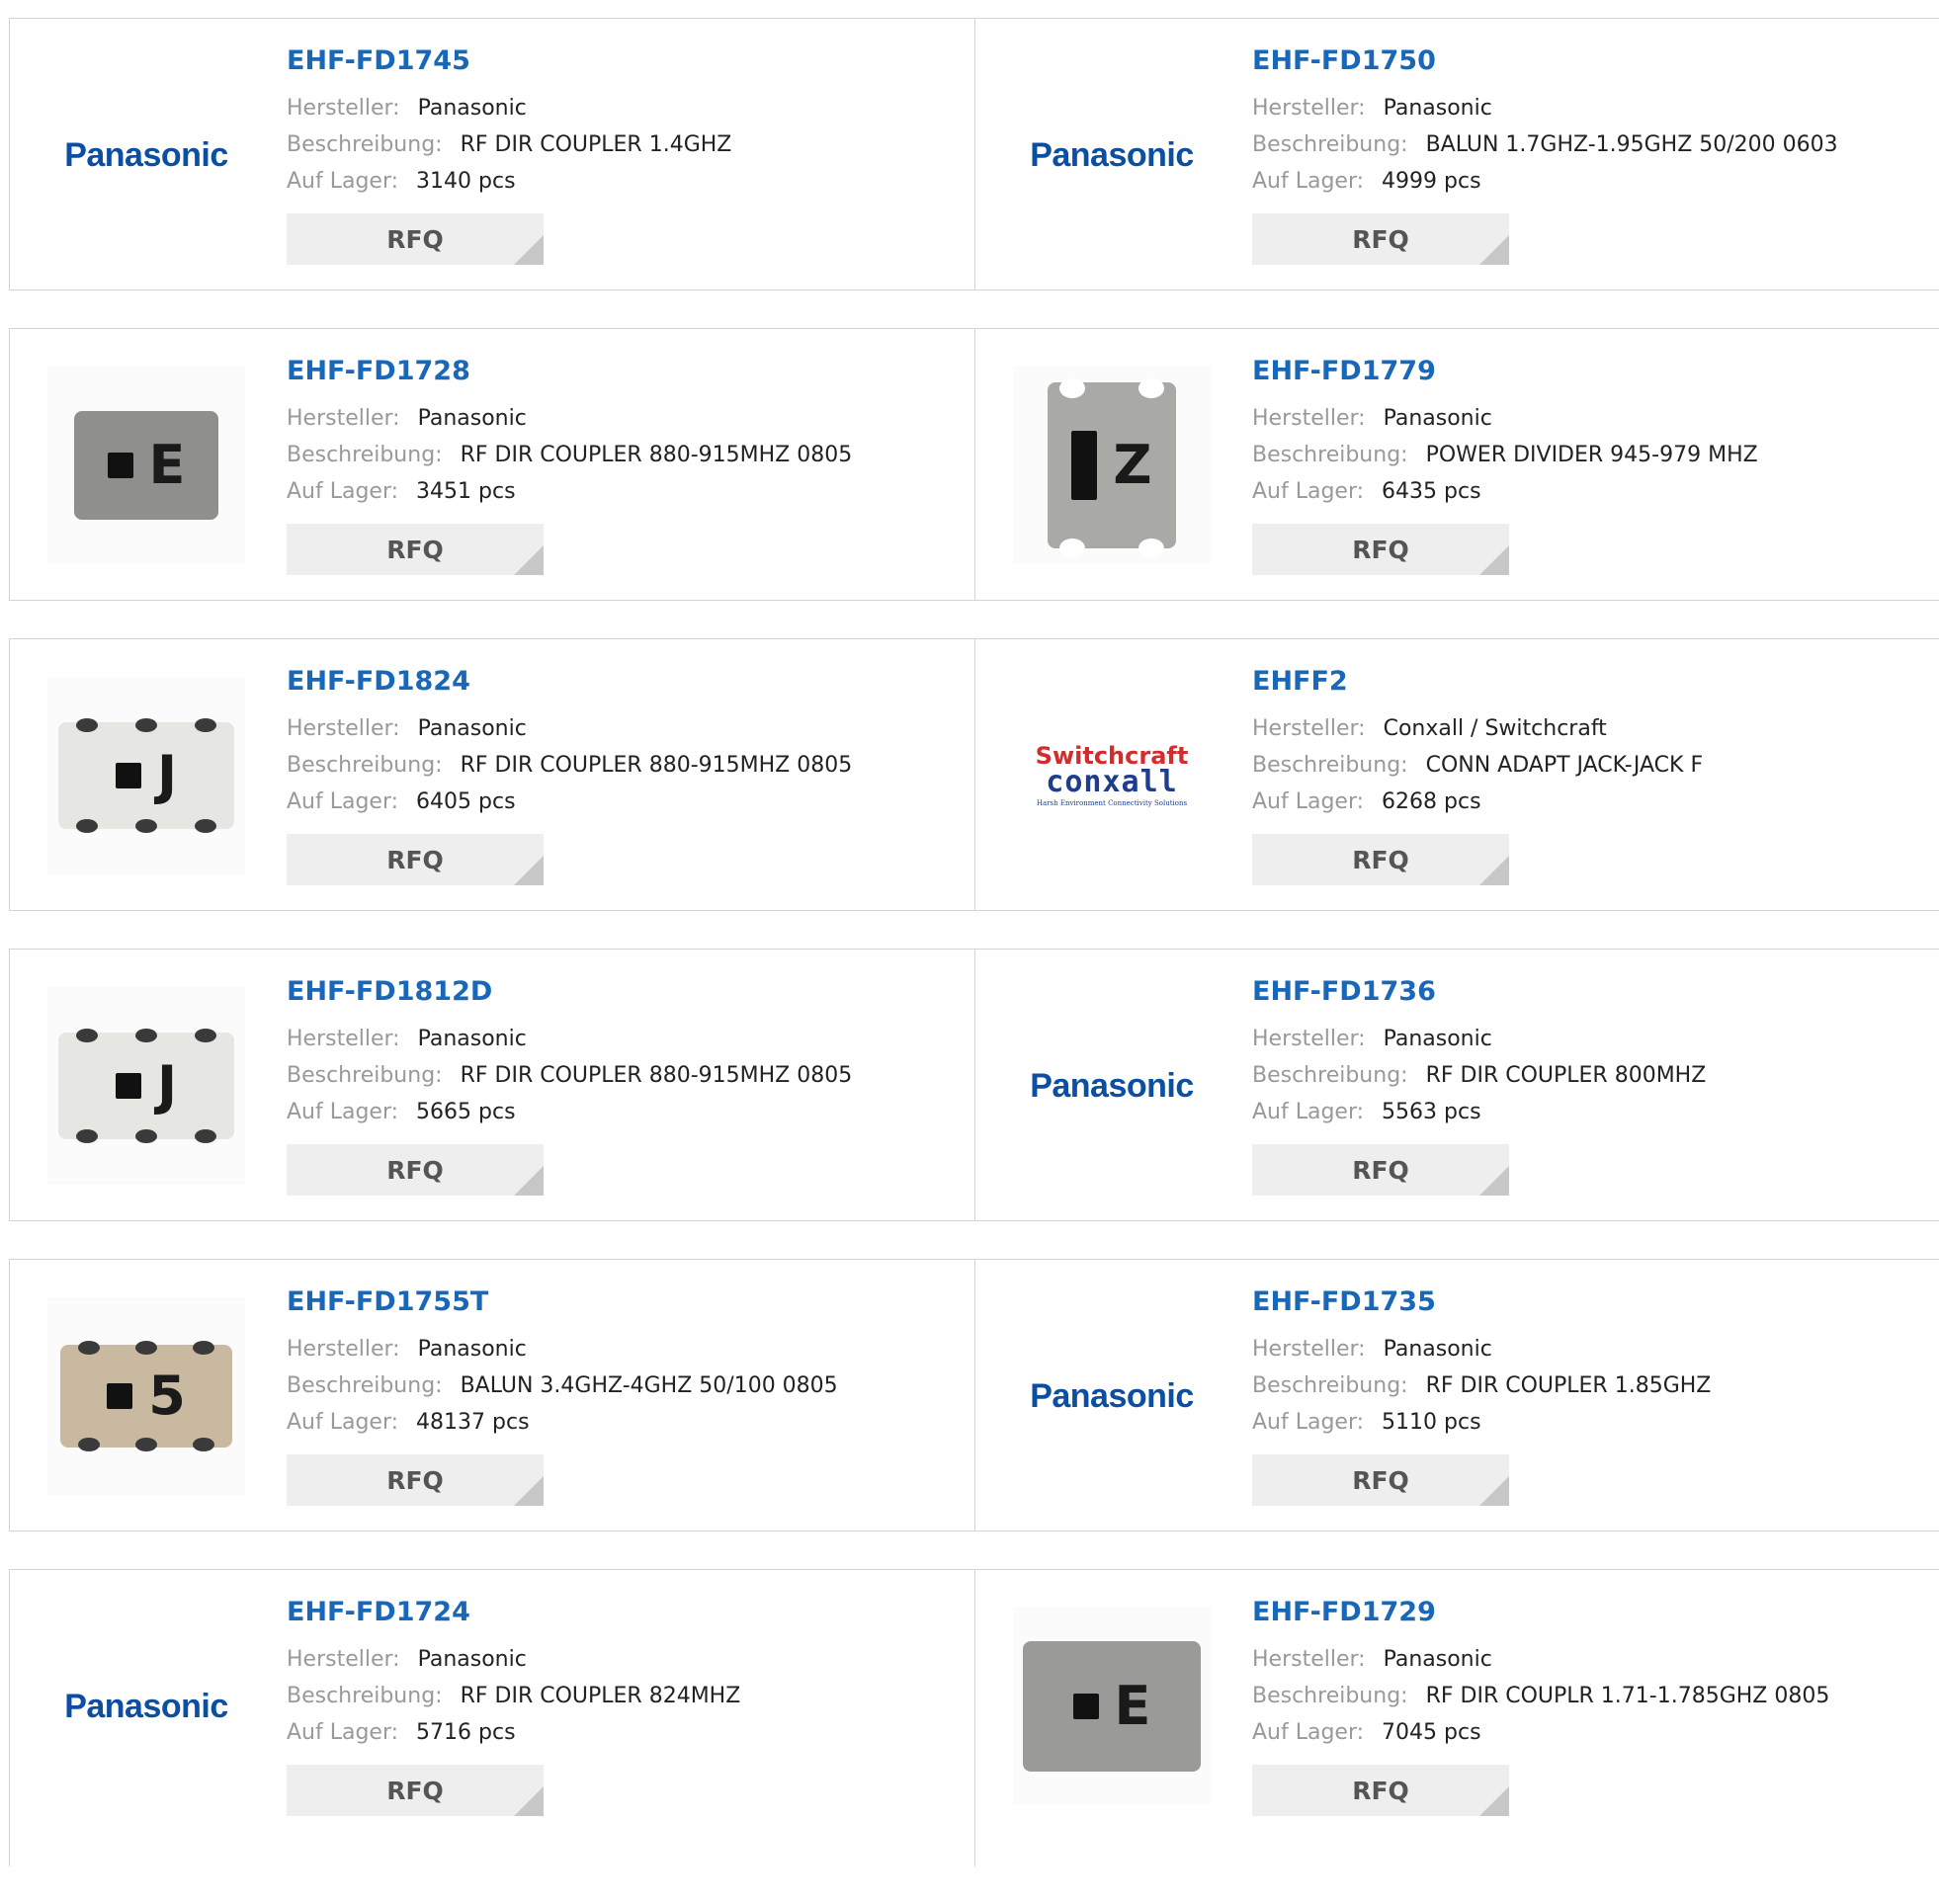  Describe the element at coordinates (1431, 491) in the screenshot. I see `stock-value: 6435 pcs` at that location.